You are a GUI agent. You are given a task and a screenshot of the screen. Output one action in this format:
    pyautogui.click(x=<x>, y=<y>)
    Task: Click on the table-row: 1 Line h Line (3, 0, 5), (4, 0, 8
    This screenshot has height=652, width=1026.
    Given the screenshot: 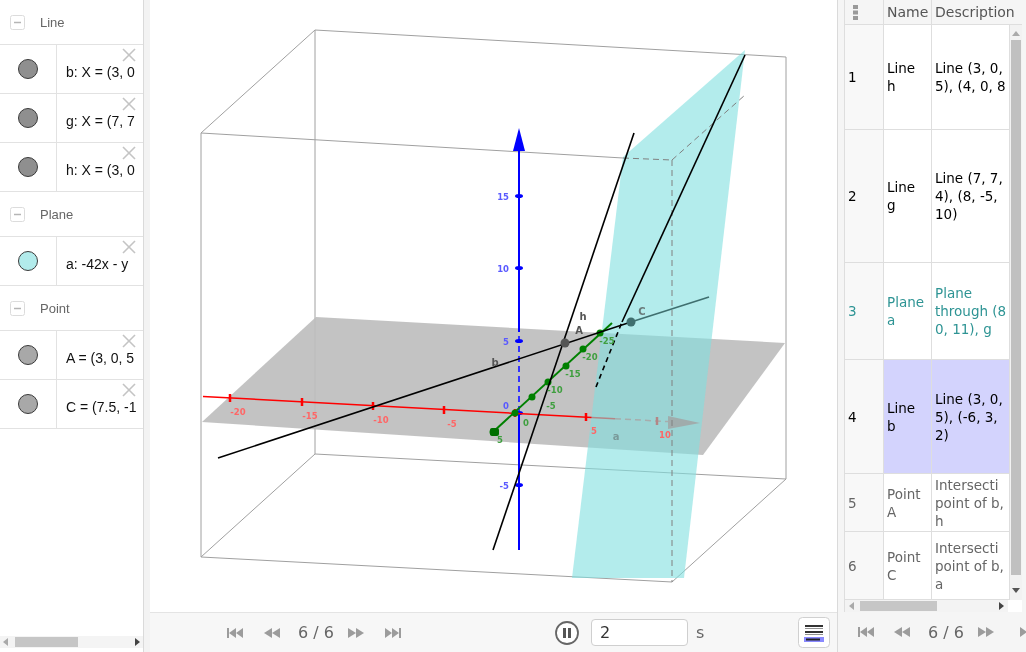 What is the action you would take?
    pyautogui.click(x=927, y=77)
    